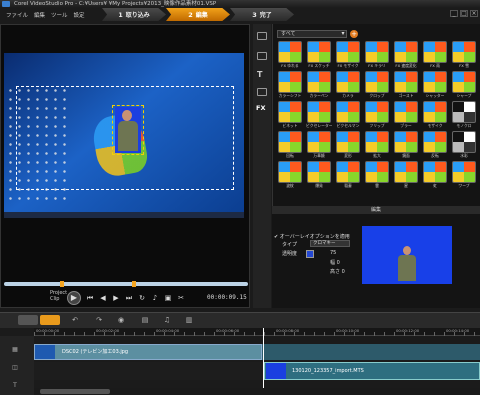 The width and height of the screenshot is (480, 395). Describe the element at coordinates (406, 56) in the screenshot. I see `filter-thumbnail: FX 速度変化` at that location.